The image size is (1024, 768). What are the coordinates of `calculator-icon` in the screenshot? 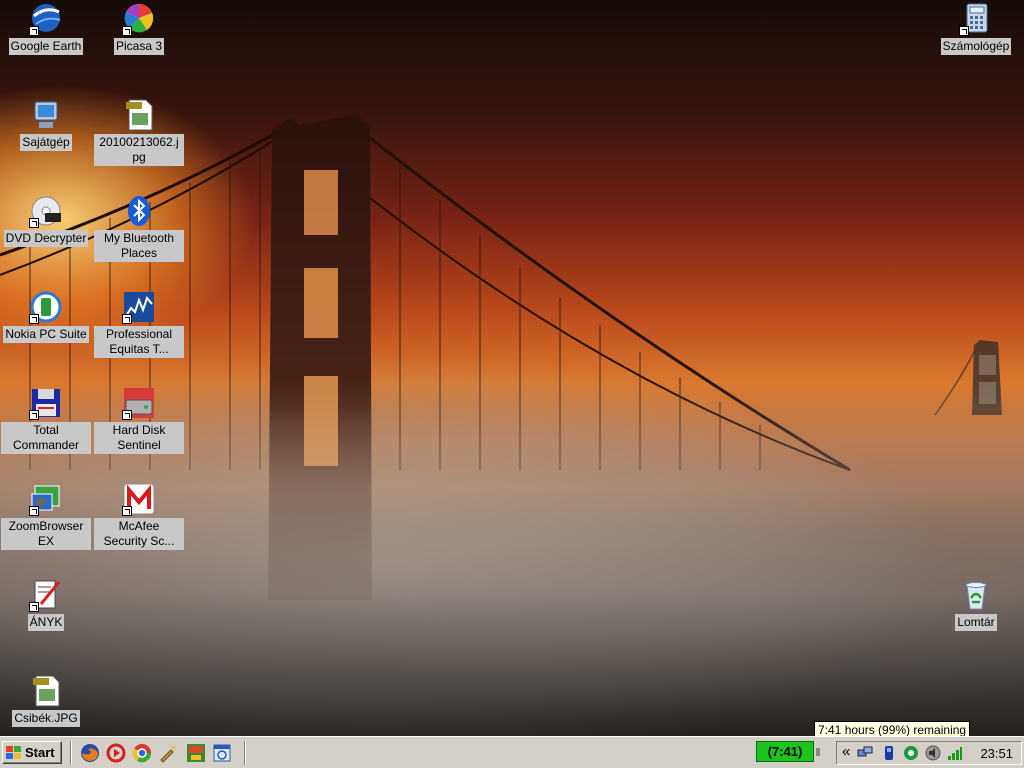 It's located at (976, 19).